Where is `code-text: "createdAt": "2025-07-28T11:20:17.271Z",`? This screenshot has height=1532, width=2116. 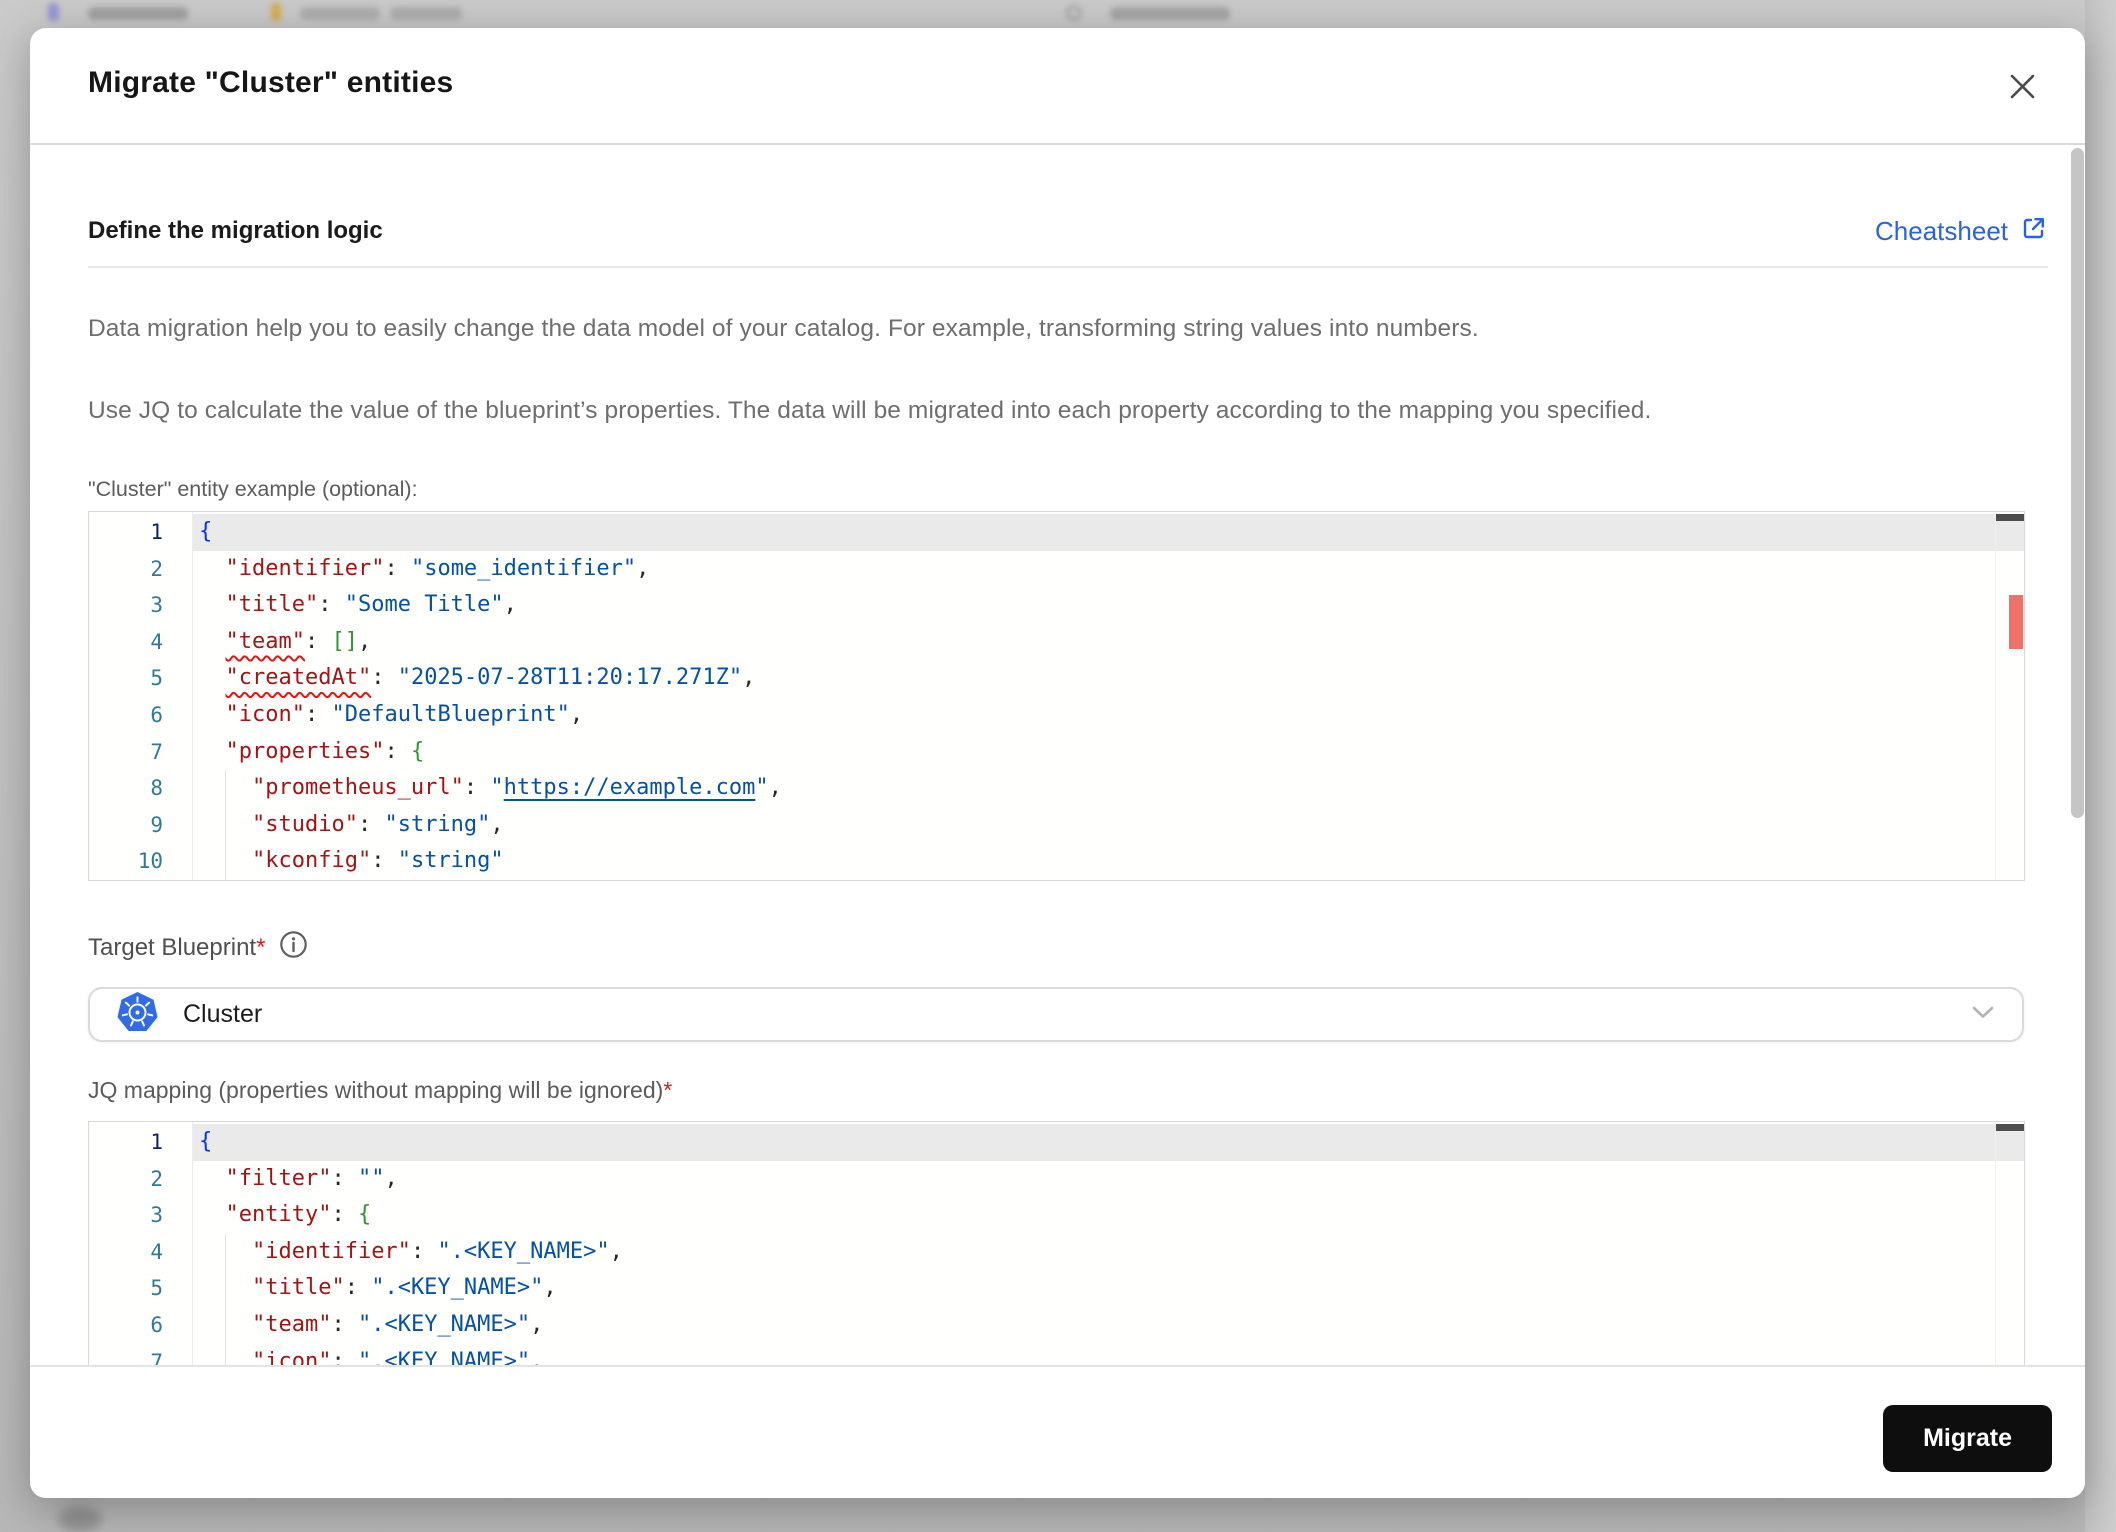
code-text: "createdAt": "2025-07-28T11:20:17.271Z", is located at coordinates (490, 678).